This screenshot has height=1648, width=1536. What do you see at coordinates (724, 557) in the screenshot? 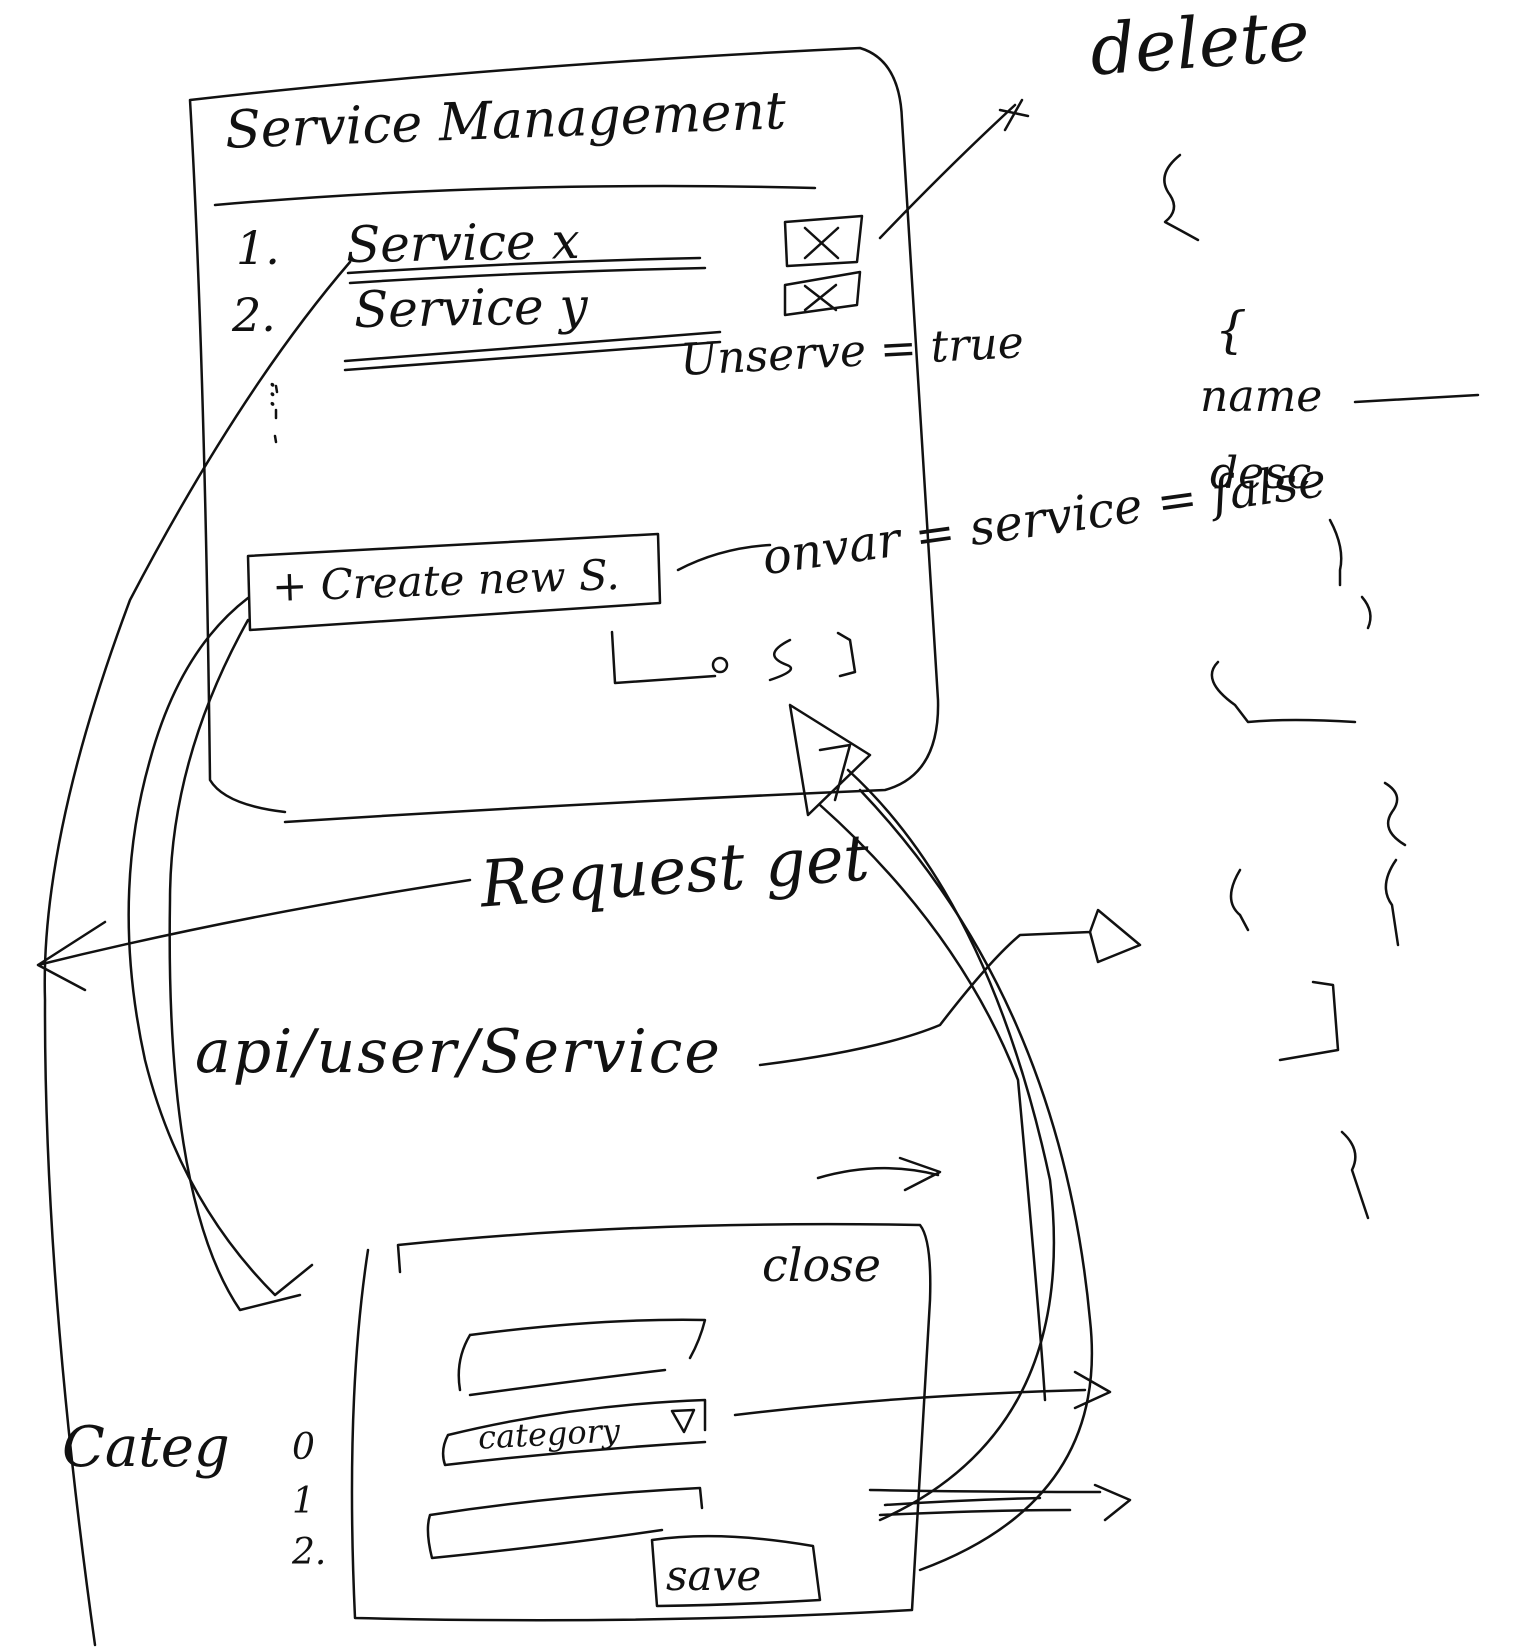
I see `unserve-arrow` at bounding box center [724, 557].